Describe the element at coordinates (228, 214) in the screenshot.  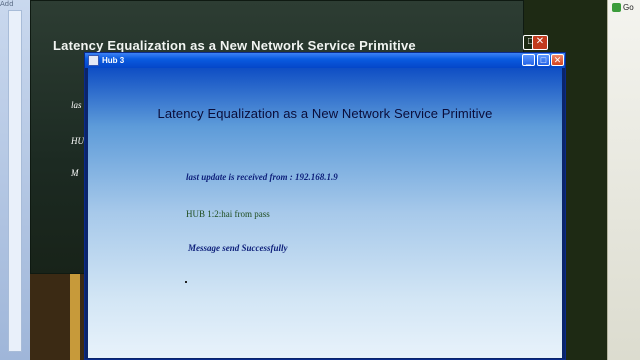
I see `hub-message-label: HUB 1:2:hai from pass` at that location.